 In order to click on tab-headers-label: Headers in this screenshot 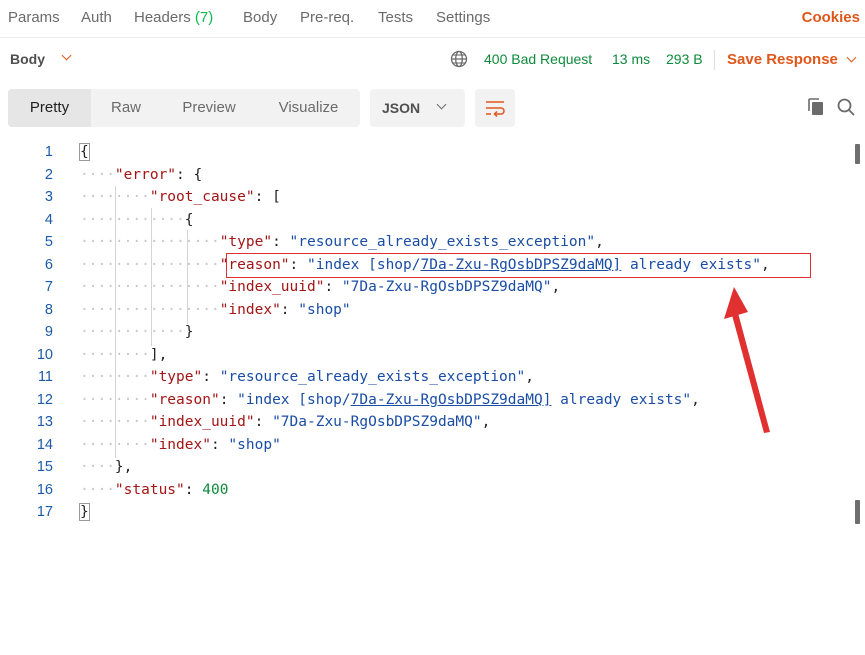, I will do `click(162, 17)`.